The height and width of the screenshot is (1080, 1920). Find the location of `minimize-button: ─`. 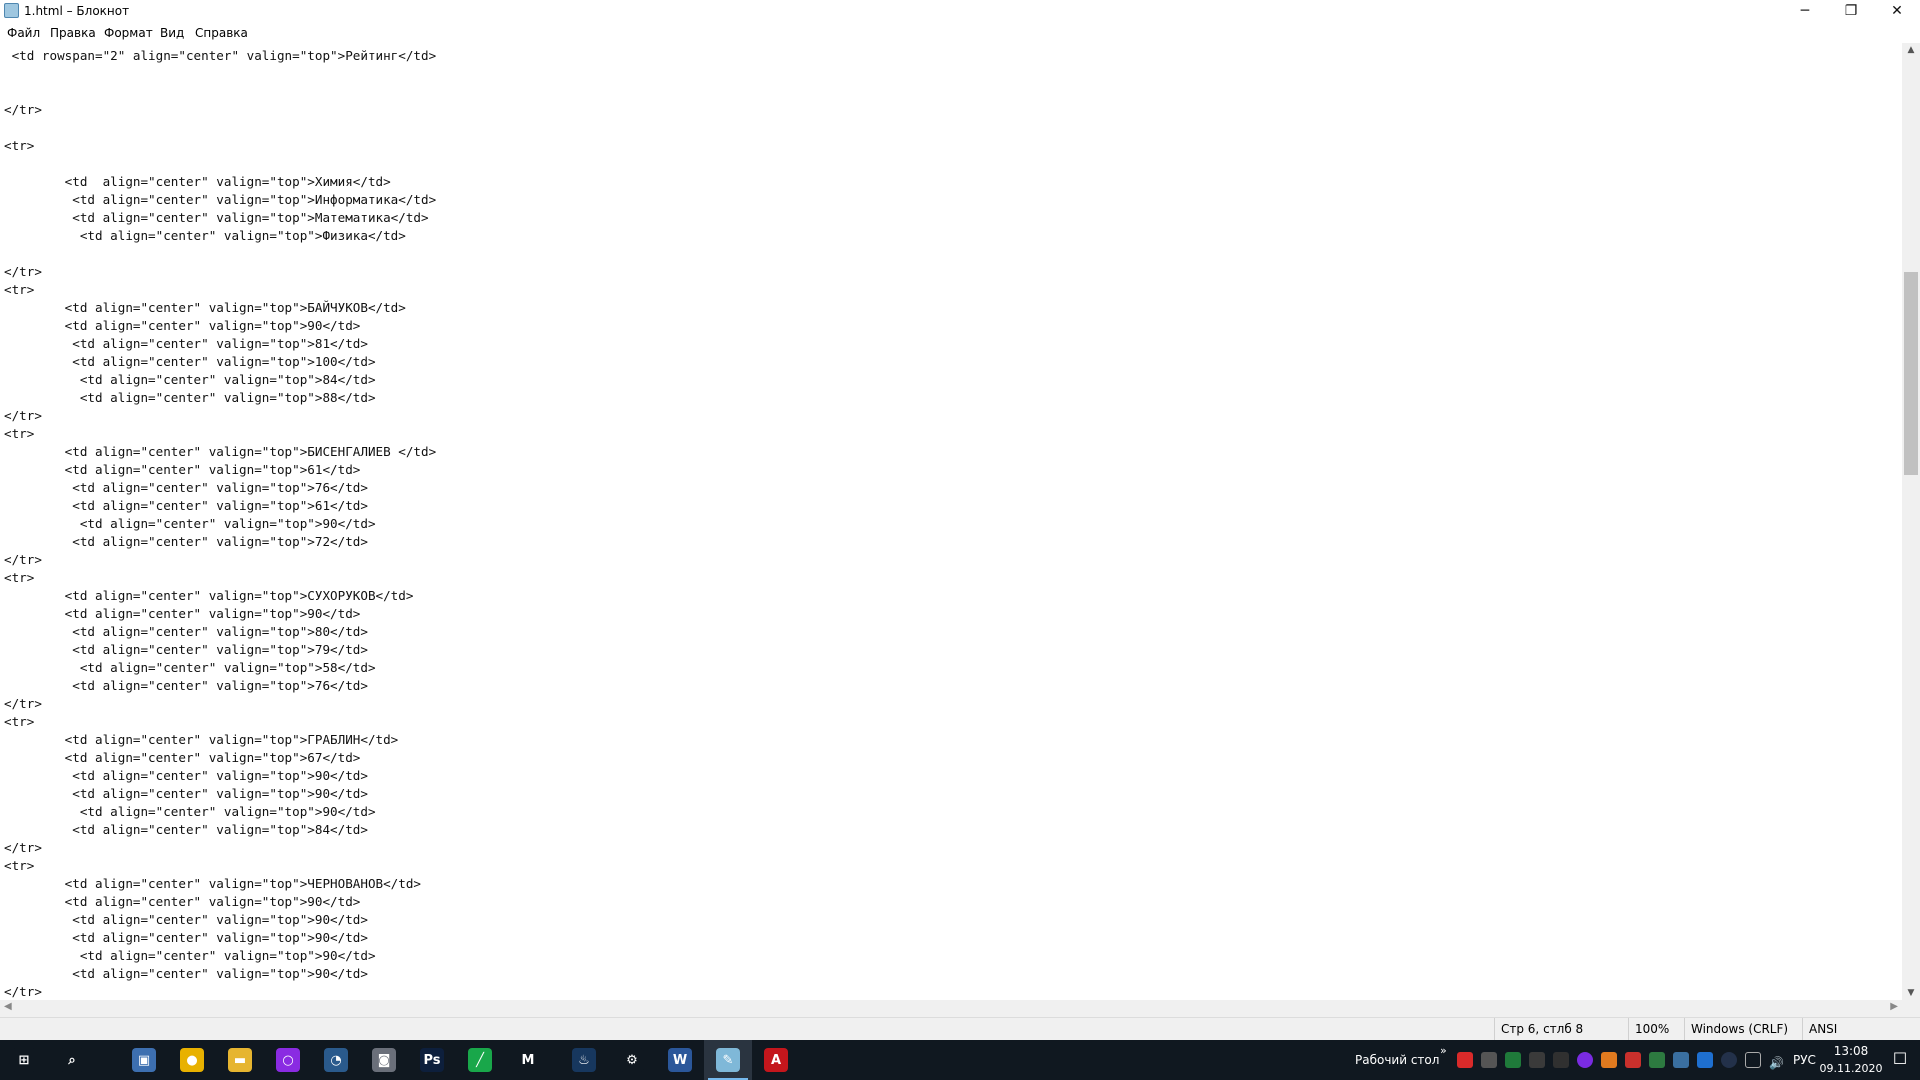

minimize-button: ─ is located at coordinates (1805, 12).